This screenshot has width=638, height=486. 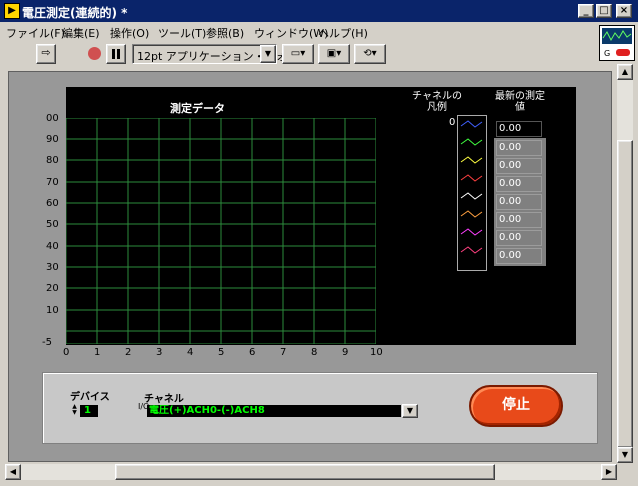 What do you see at coordinates (66, 352) in the screenshot?
I see `x-tick-0: 0` at bounding box center [66, 352].